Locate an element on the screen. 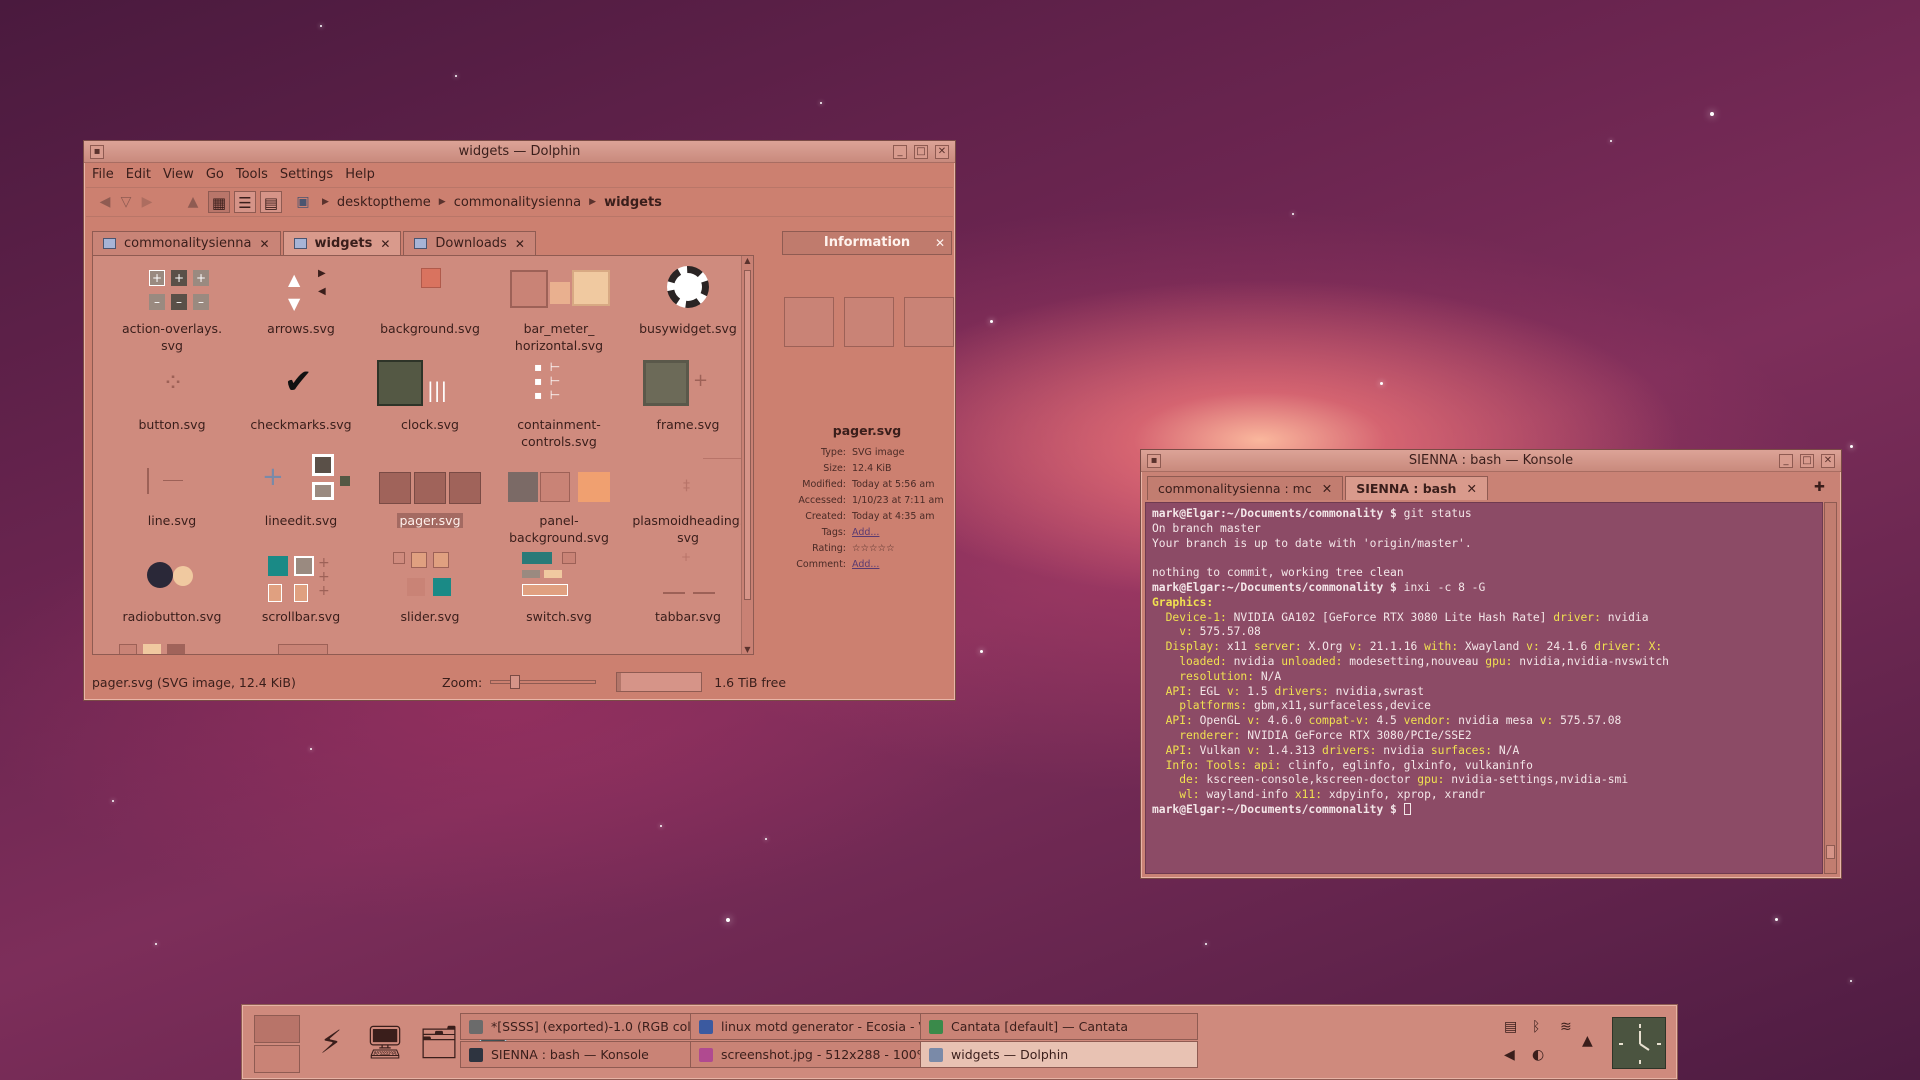  taskbar-task: Cantata [default] — Cantata is located at coordinates (1059, 1026).